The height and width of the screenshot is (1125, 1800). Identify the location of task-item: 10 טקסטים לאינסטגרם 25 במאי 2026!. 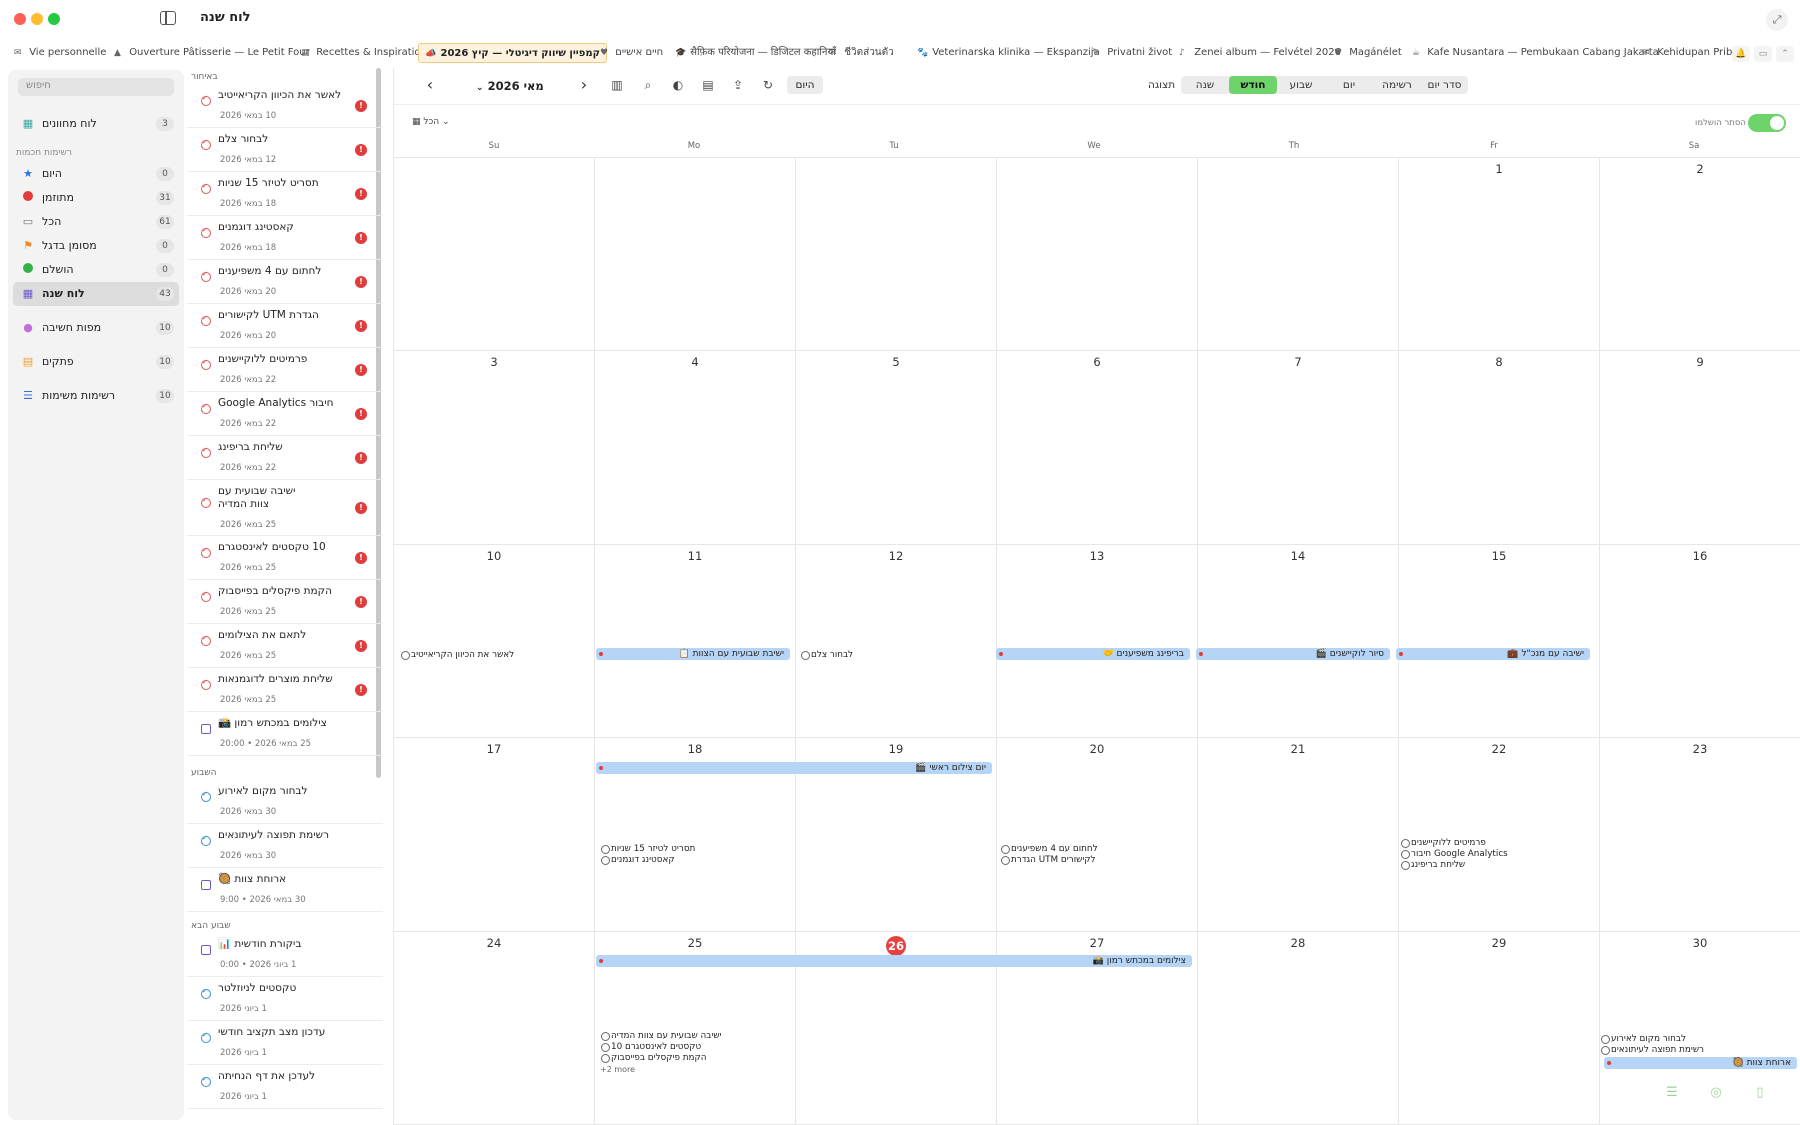
(285, 558).